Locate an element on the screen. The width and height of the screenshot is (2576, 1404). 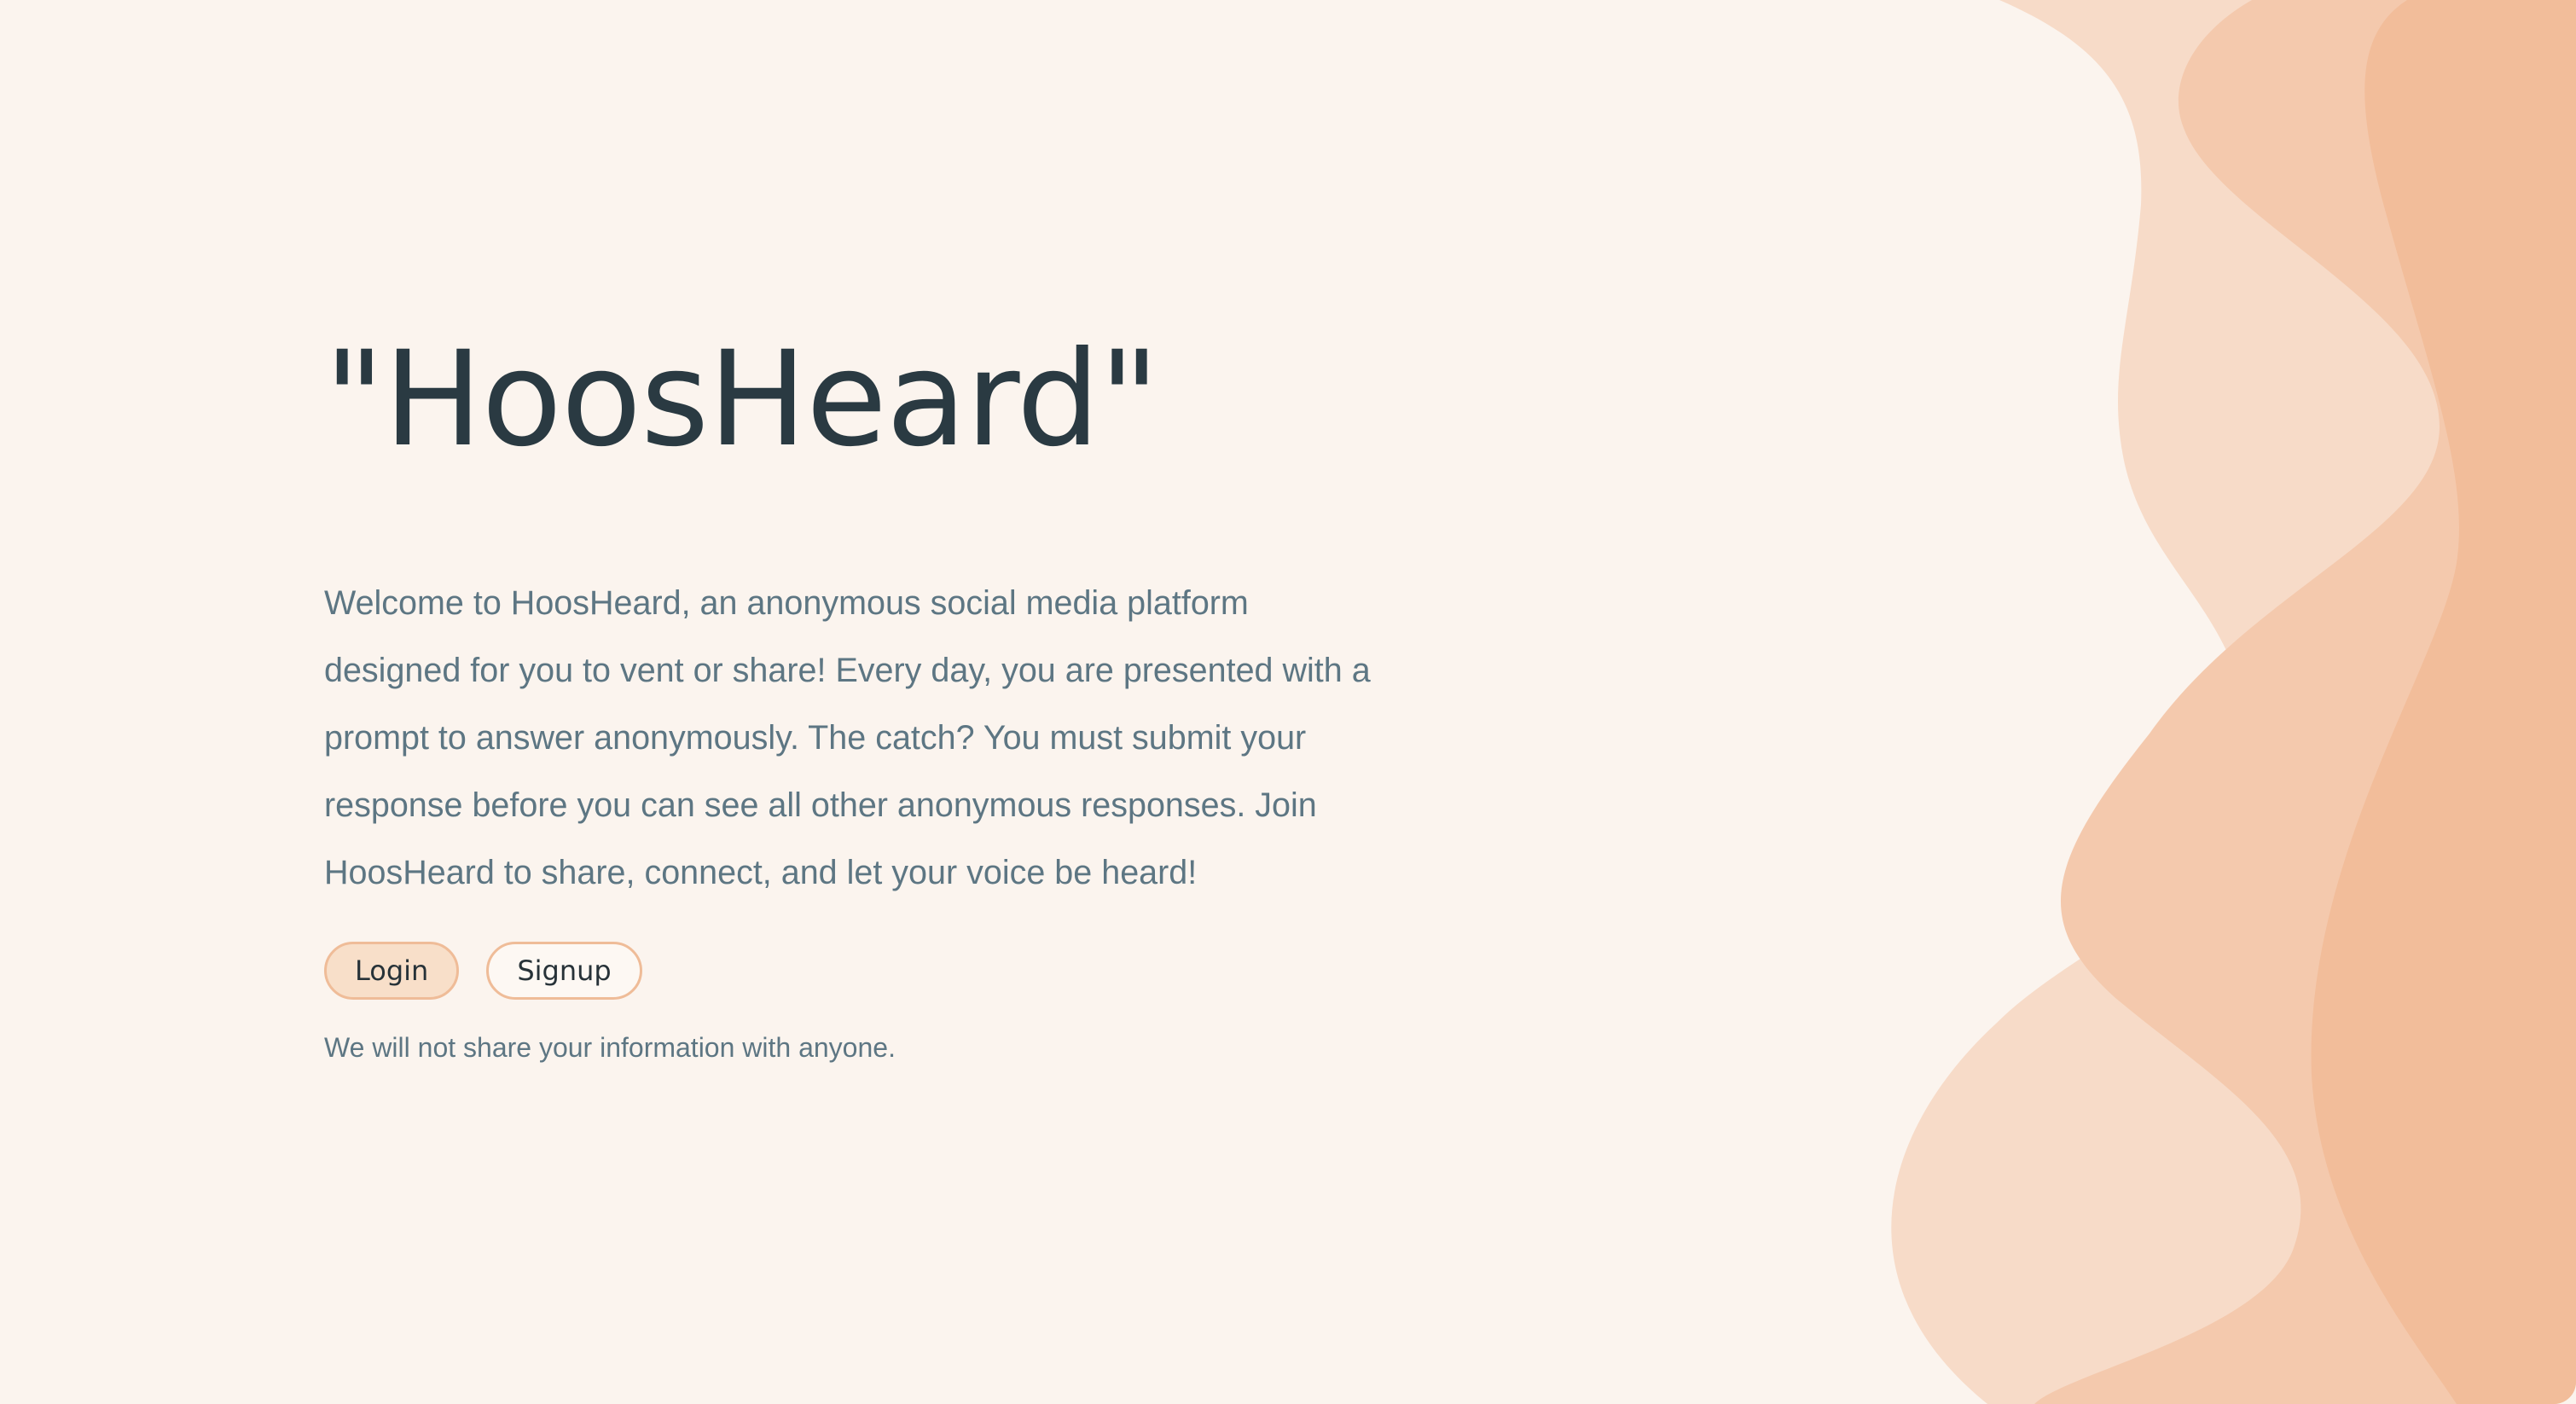
signup-button: Signup is located at coordinates (564, 971).